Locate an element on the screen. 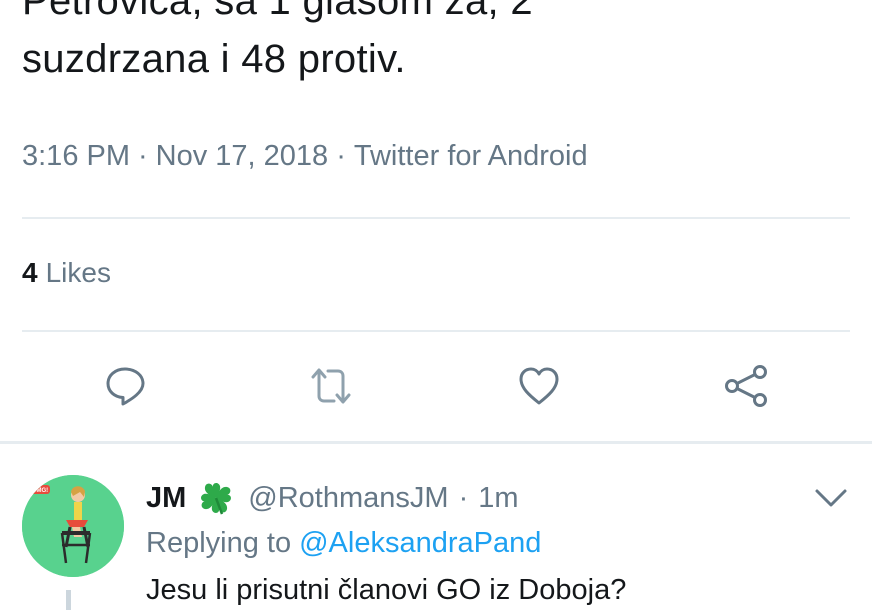 The width and height of the screenshot is (872, 610). replying-to-label: Replying to is located at coordinates (219, 543).